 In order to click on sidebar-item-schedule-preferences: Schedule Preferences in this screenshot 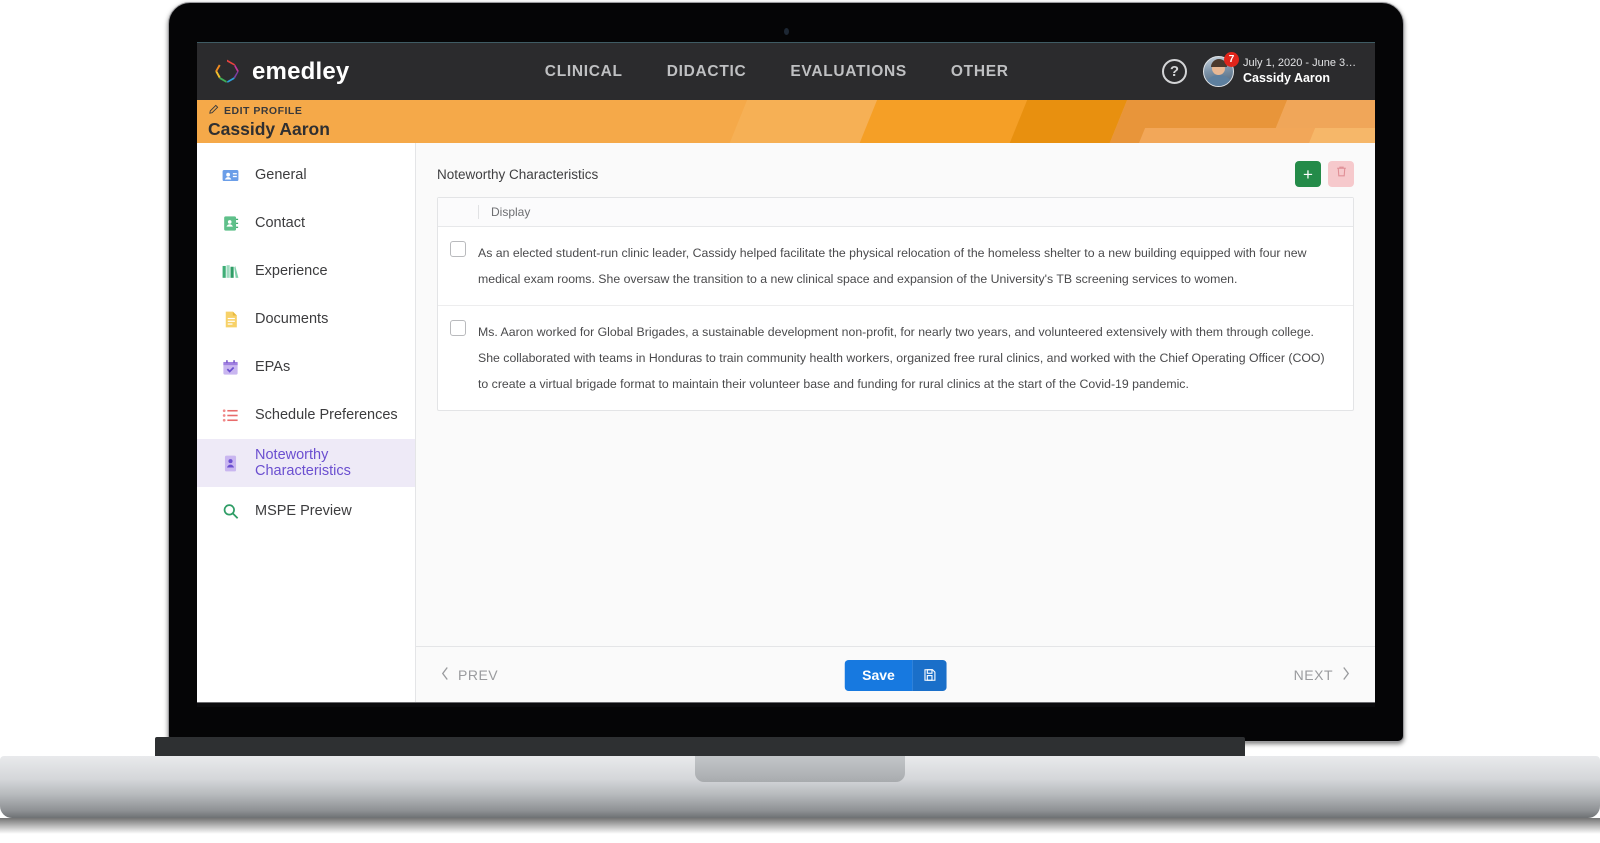, I will do `click(306, 415)`.